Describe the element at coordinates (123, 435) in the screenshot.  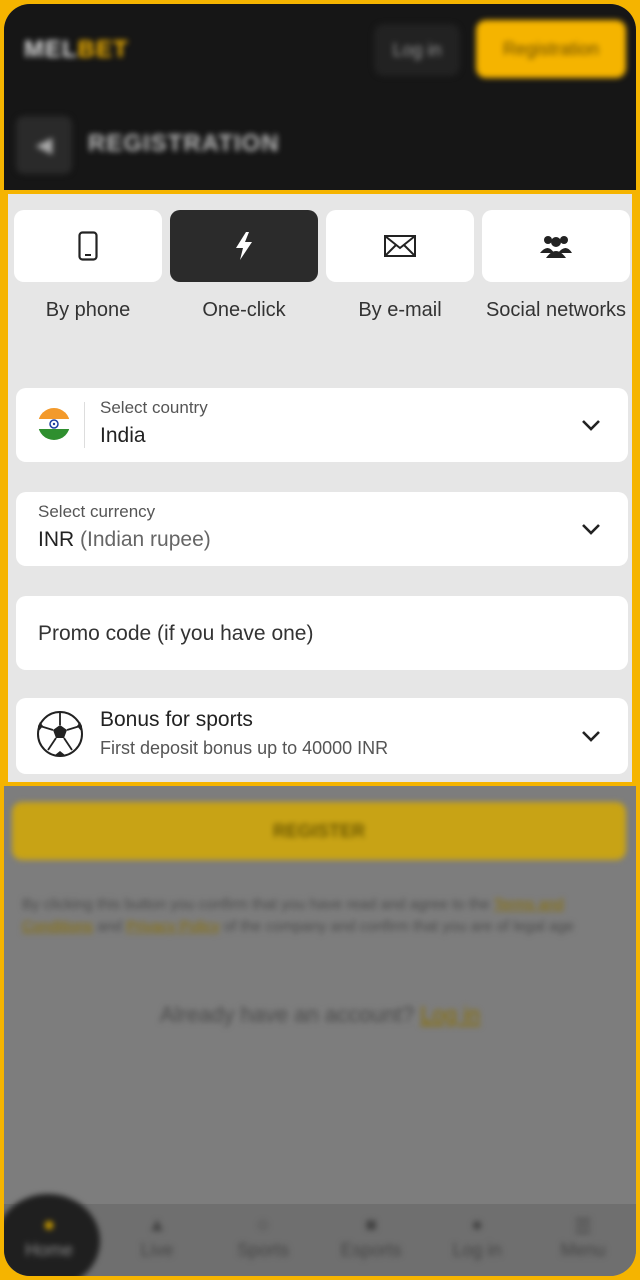
I see `country-value: India` at that location.